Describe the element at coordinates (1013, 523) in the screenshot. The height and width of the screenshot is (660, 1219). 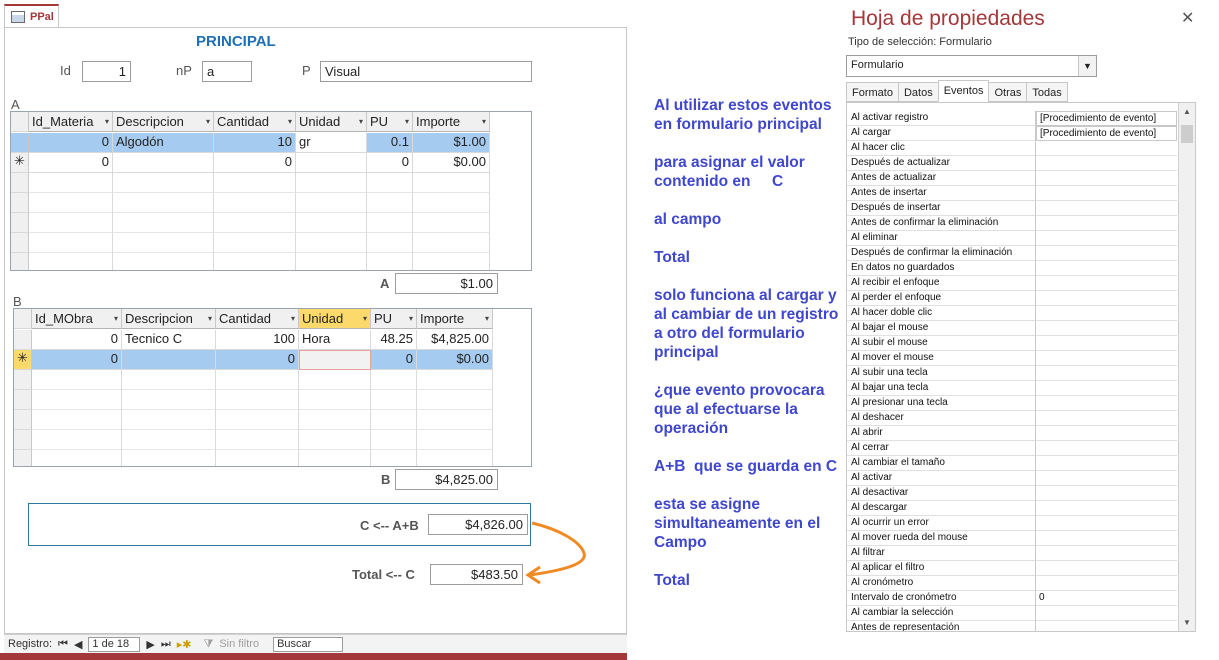
I see `property-row: Al ocurrir un error` at that location.